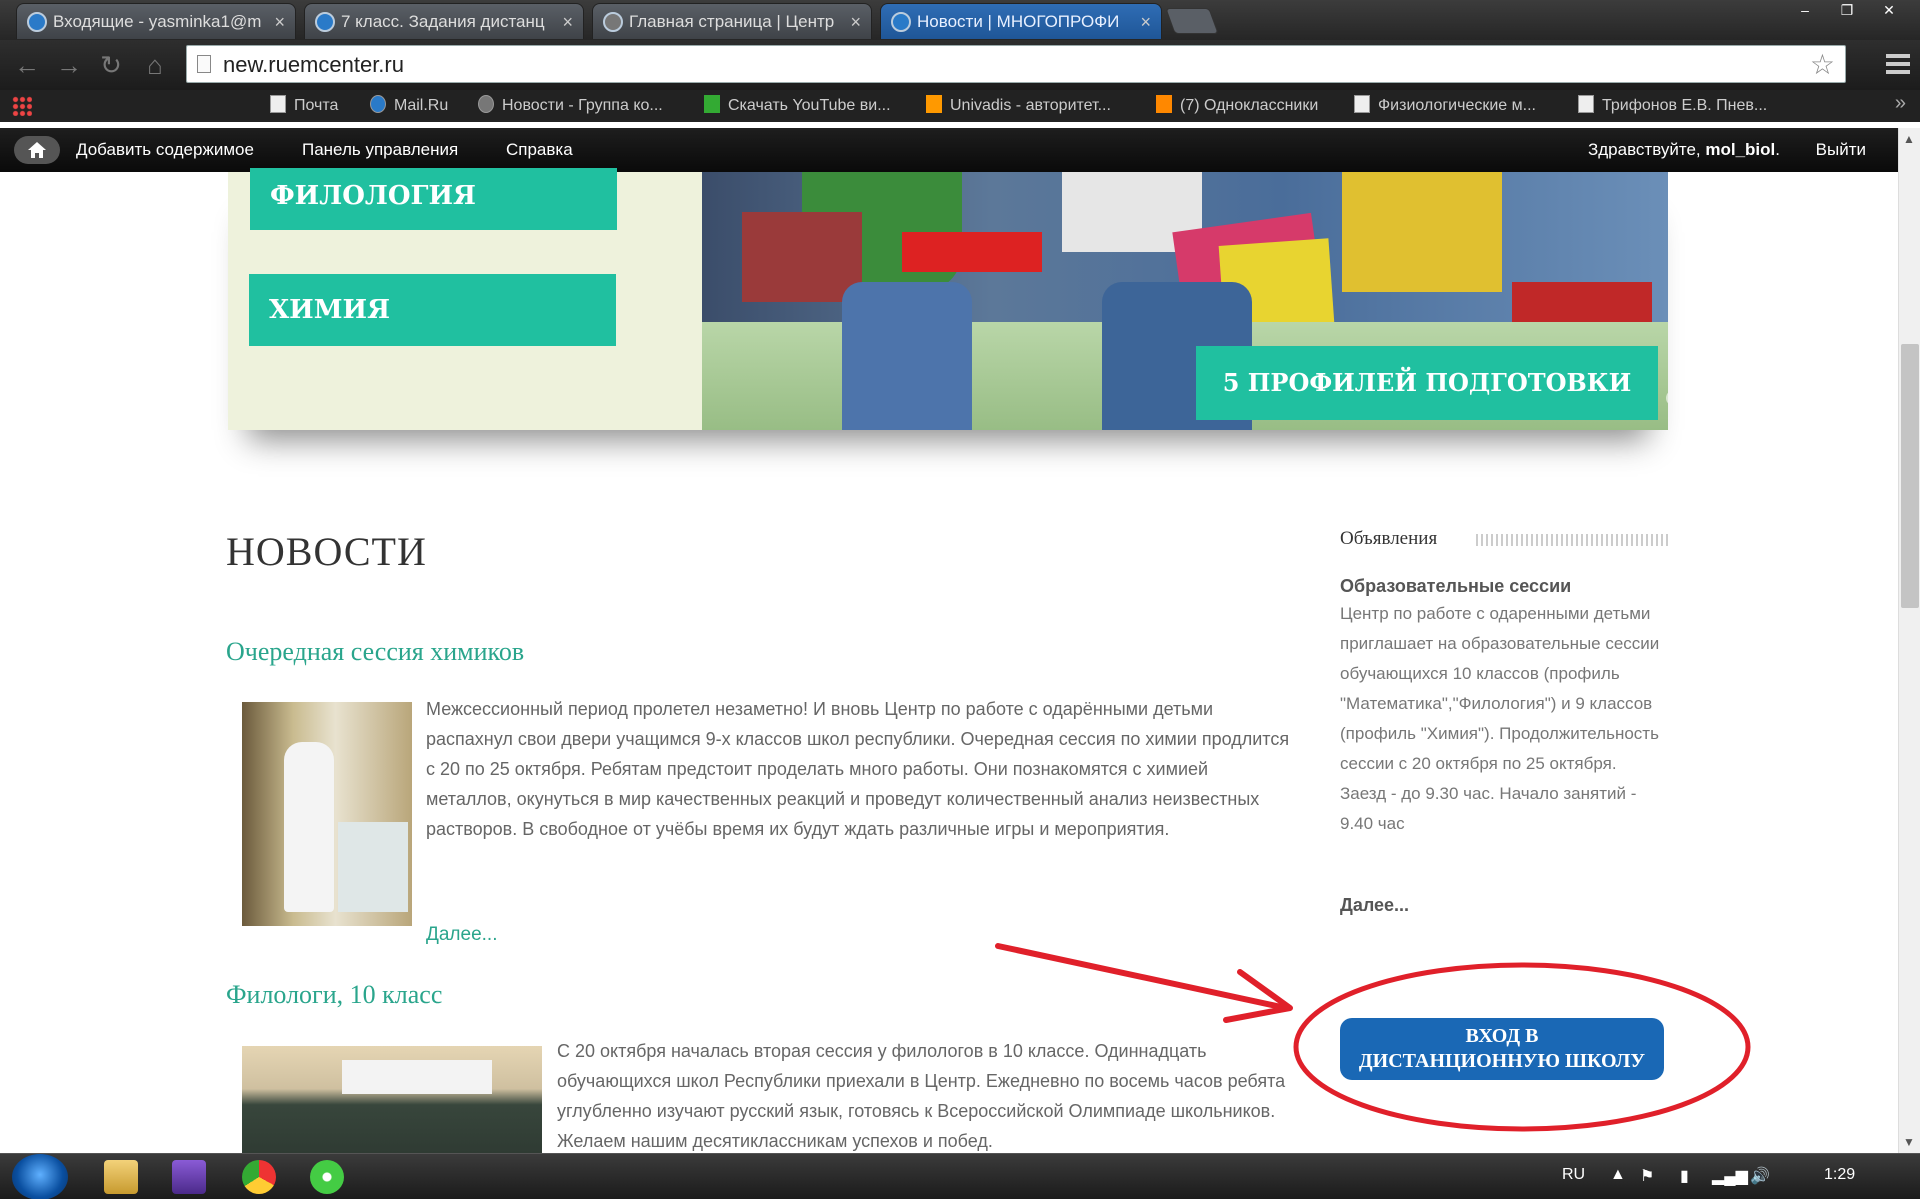  What do you see at coordinates (1841, 150) in the screenshot?
I see `logout-link: Выйти` at bounding box center [1841, 150].